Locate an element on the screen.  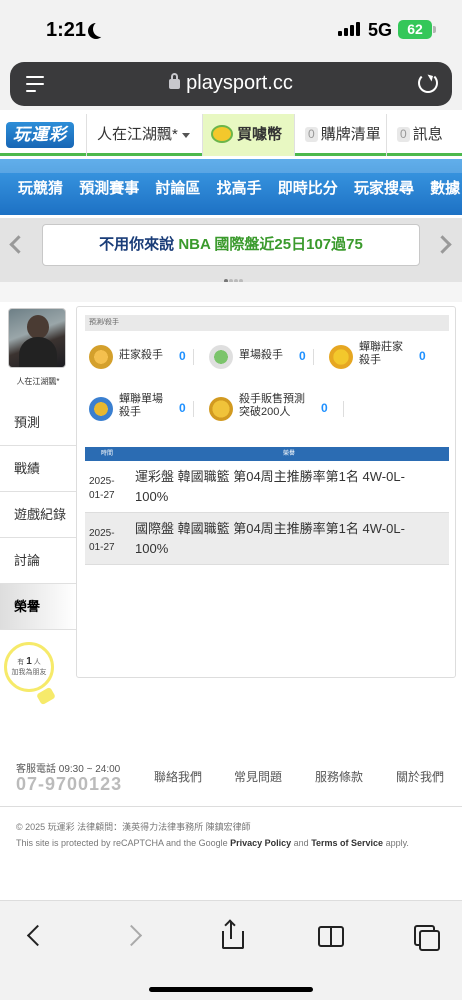
page-divider is located at coordinates (231, 292).